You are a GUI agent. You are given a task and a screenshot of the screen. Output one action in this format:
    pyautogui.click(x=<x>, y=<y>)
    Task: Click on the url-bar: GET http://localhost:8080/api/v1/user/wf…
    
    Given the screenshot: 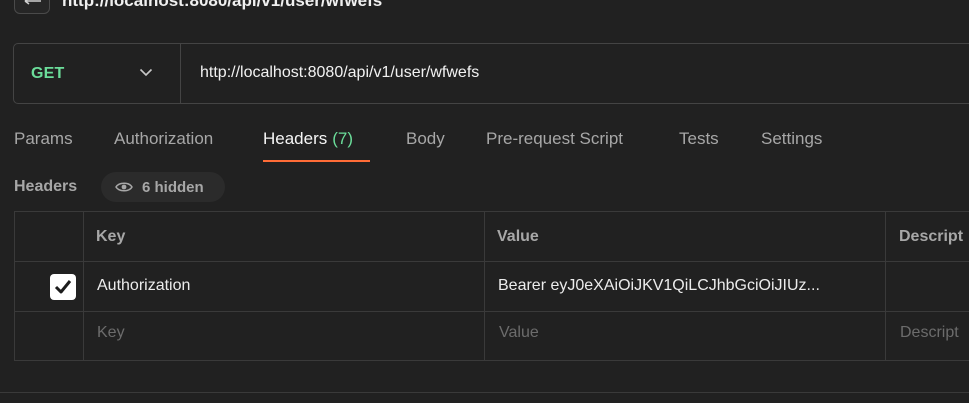 What is the action you would take?
    pyautogui.click(x=491, y=73)
    